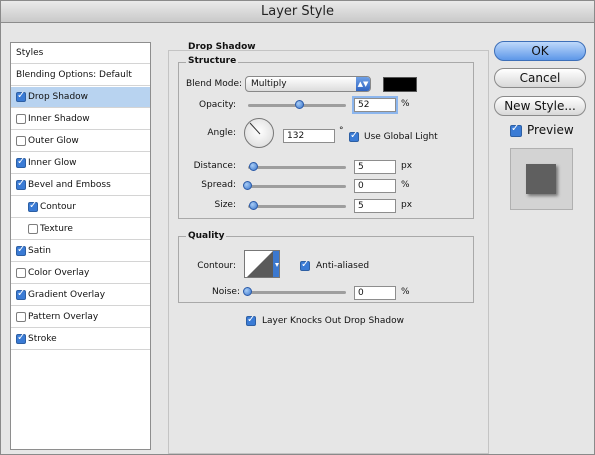 This screenshot has height=455, width=595. What do you see at coordinates (218, 185) in the screenshot?
I see `spread-label: Spread:` at bounding box center [218, 185].